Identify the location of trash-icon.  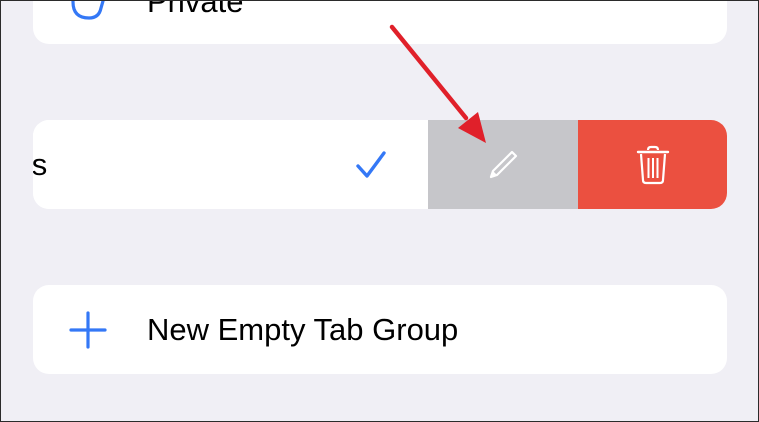
(652, 164).